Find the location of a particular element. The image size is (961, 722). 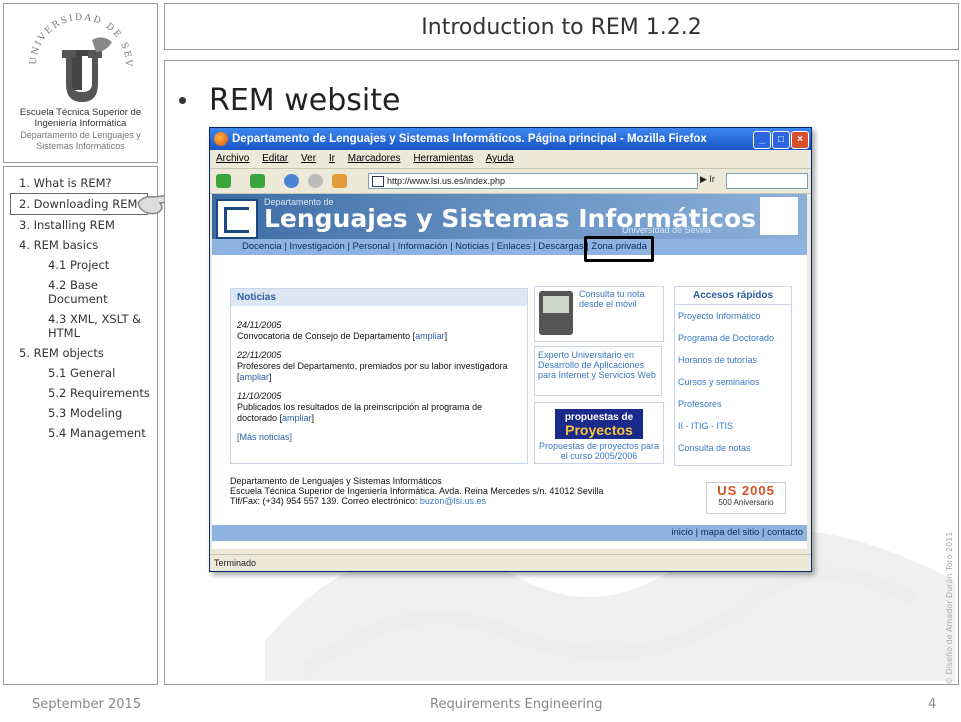

go-label: Ir is located at coordinates (712, 179).